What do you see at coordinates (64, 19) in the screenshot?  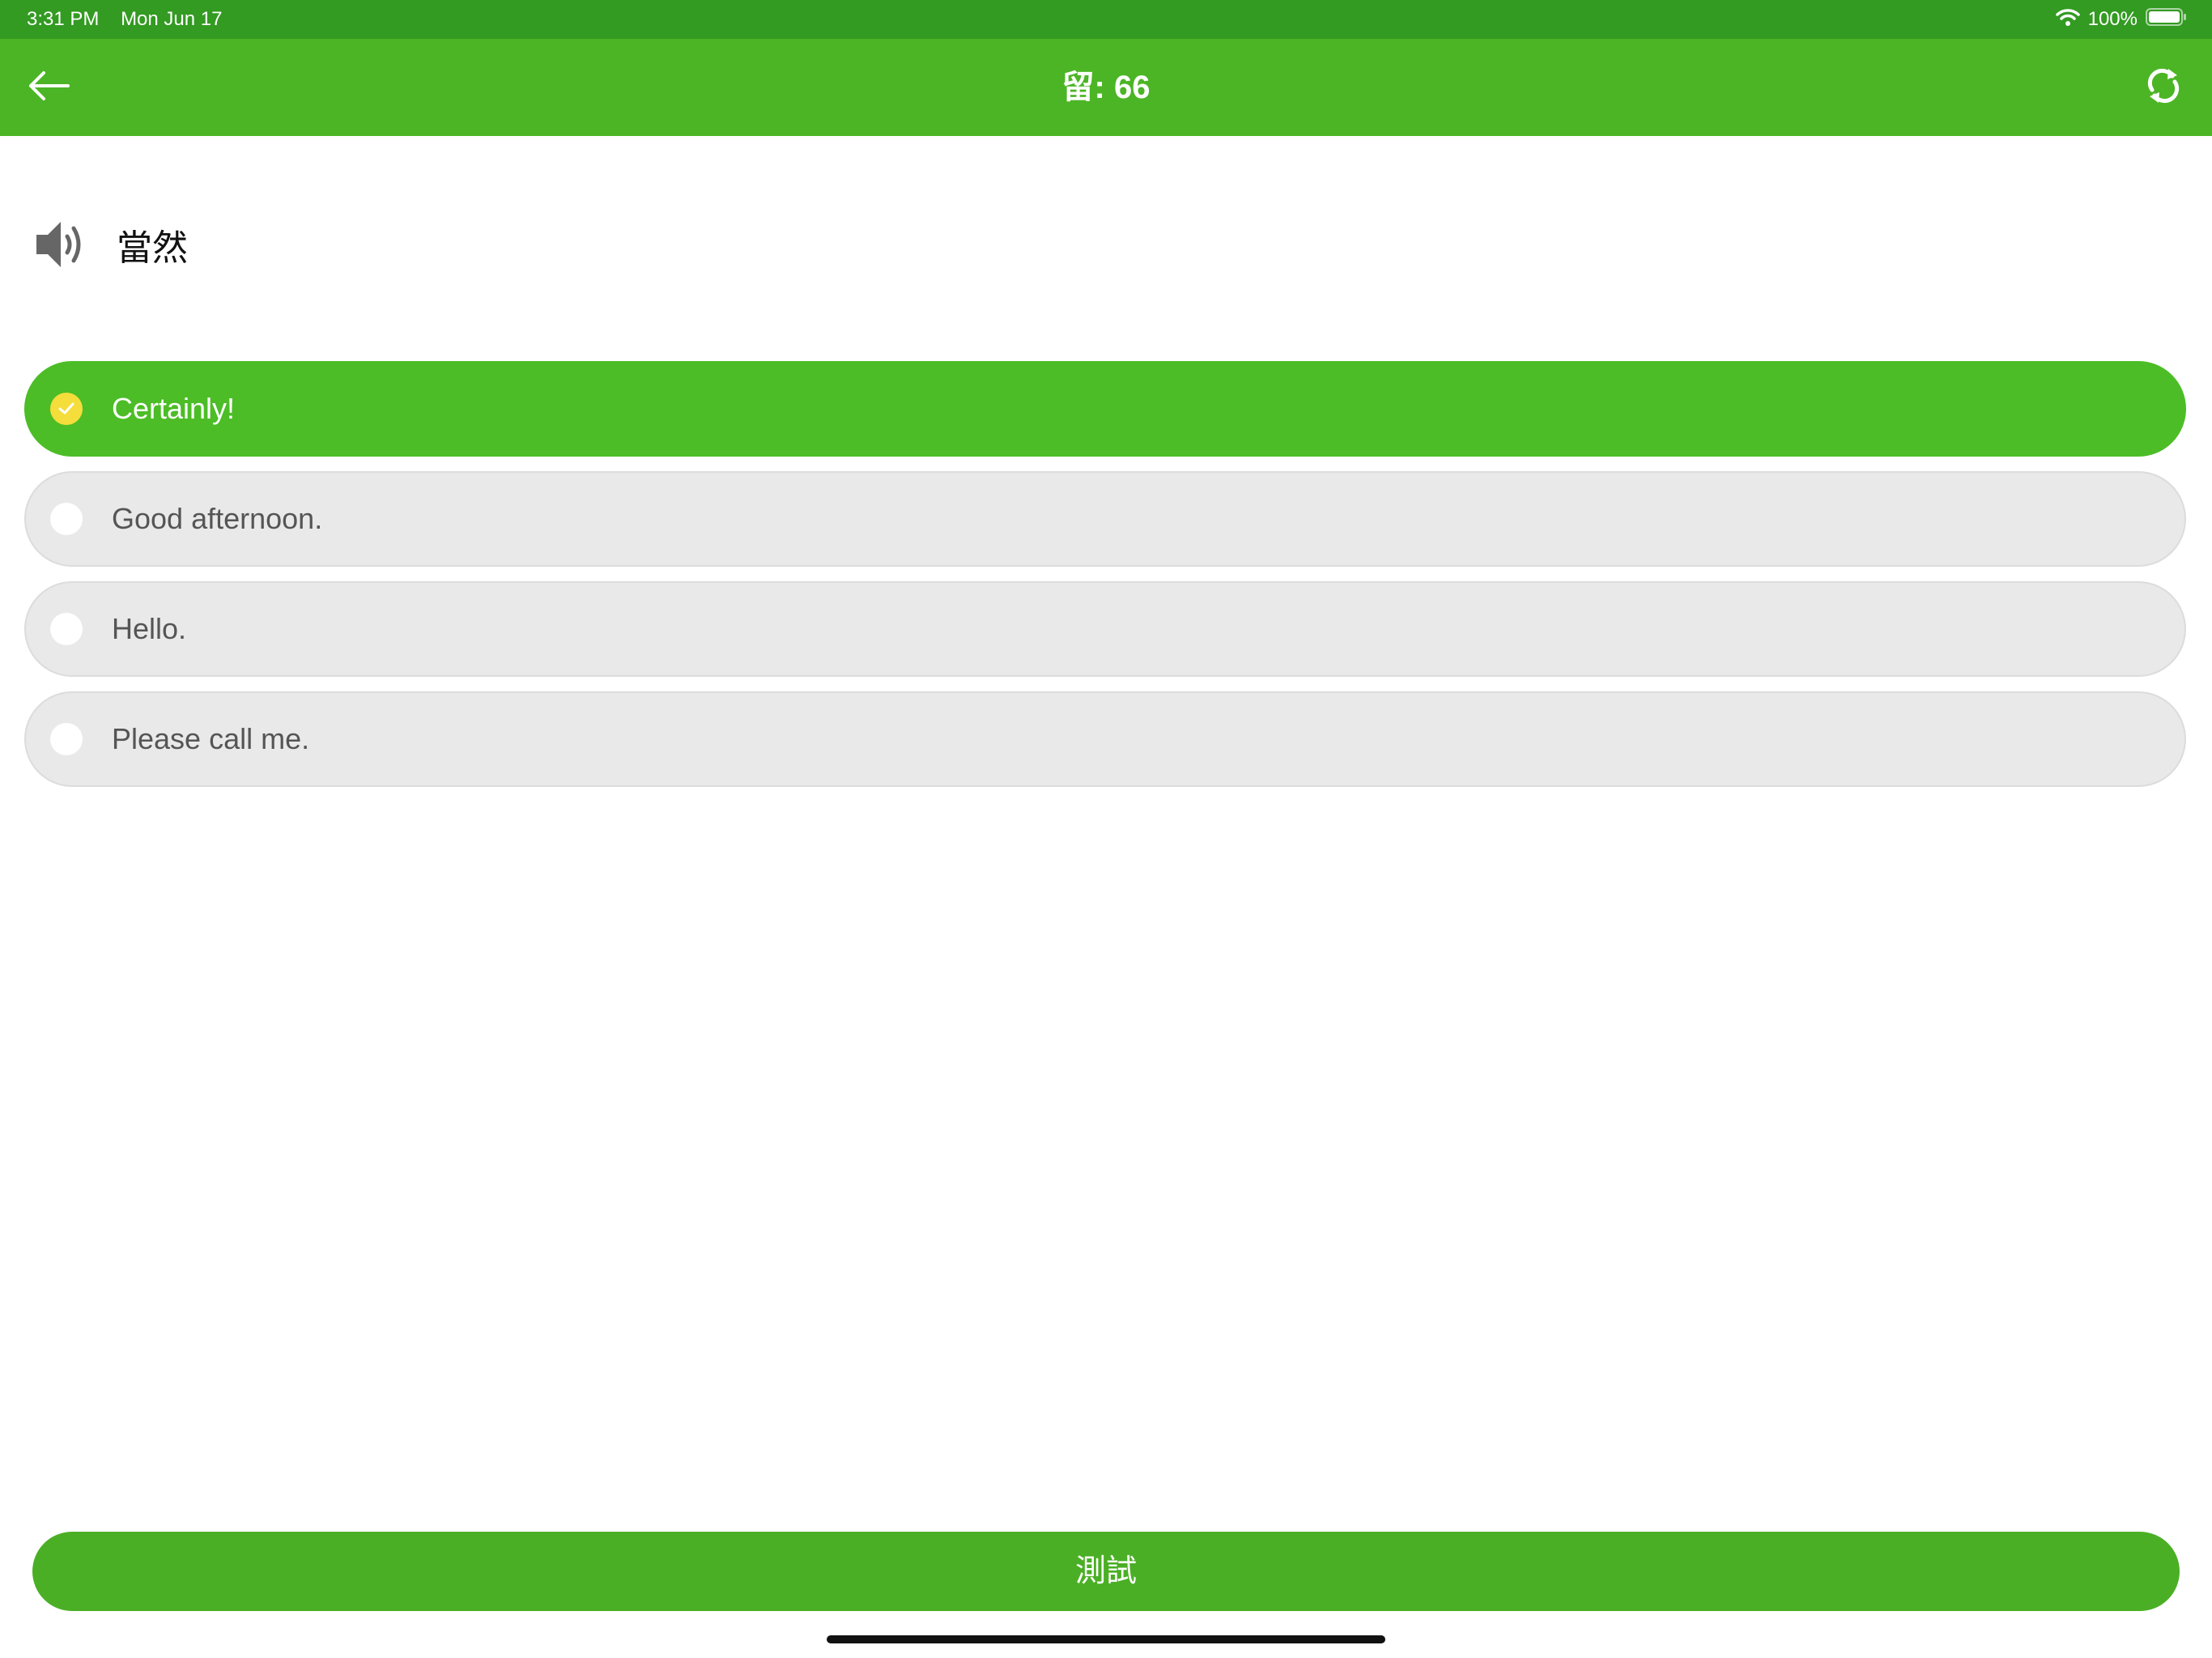 I see `status-time: 3:31 PM` at bounding box center [64, 19].